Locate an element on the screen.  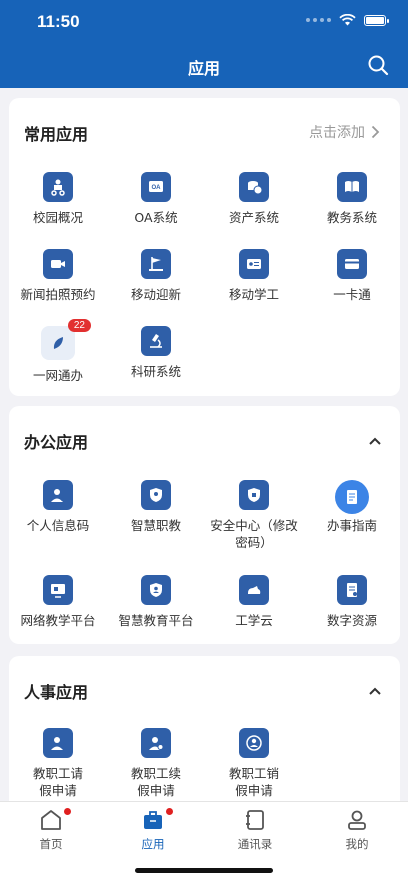
svg-text: OA is located at coordinates (157, 188).